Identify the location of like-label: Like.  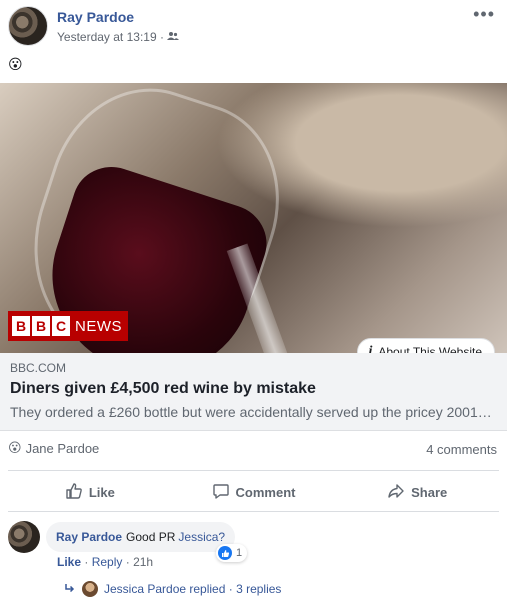
(101, 492).